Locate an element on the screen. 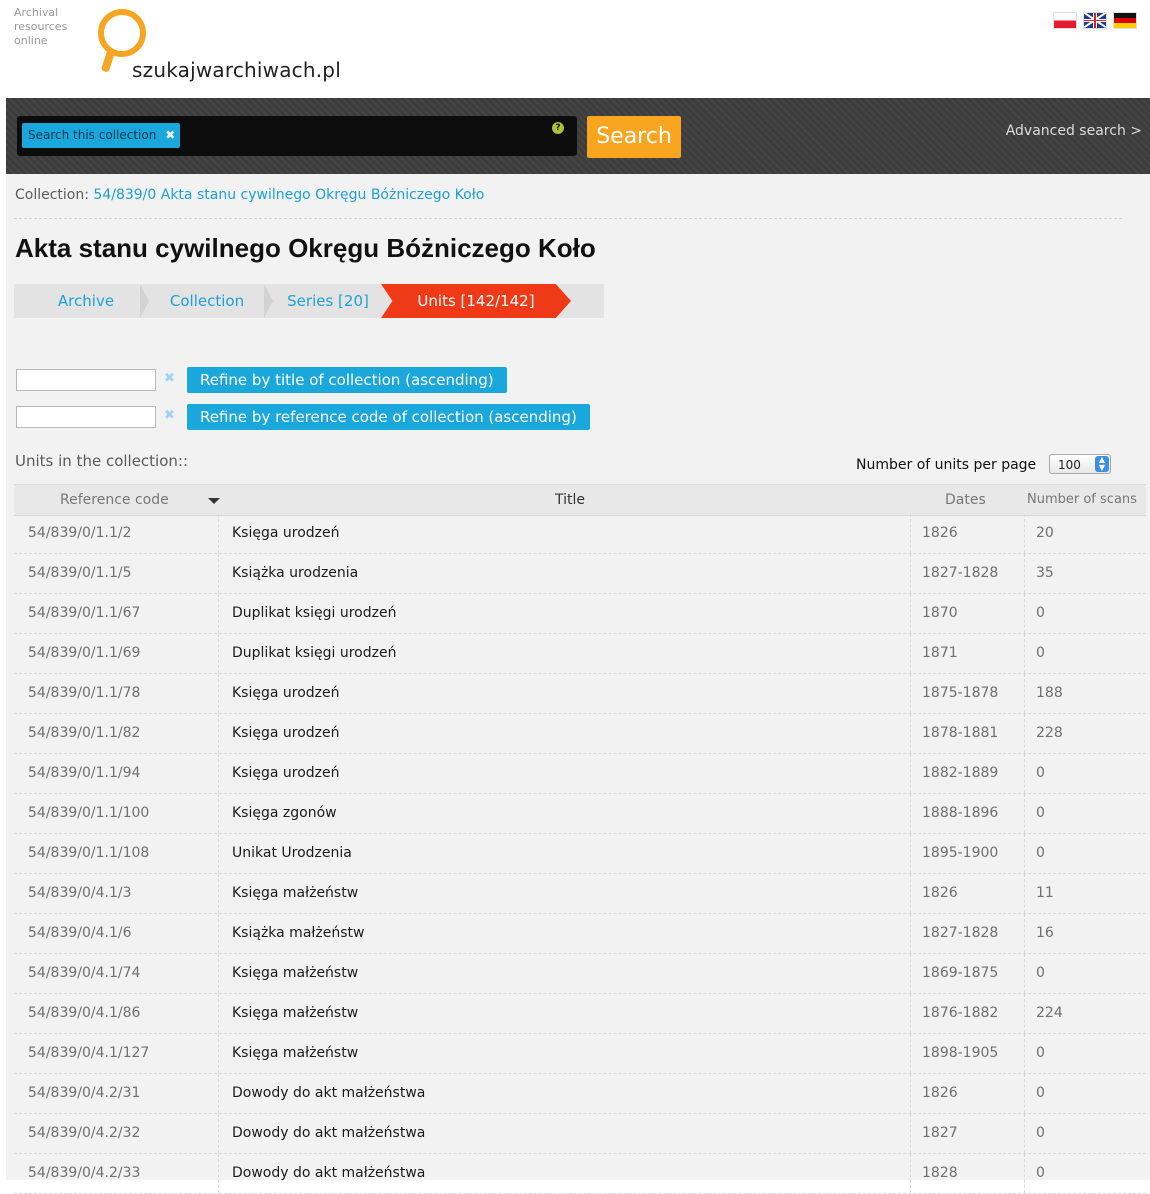 Image resolution: width=1150 pixels, height=1194 pixels. column-header-number-of-scans: Number of scans is located at coordinates (1082, 500).